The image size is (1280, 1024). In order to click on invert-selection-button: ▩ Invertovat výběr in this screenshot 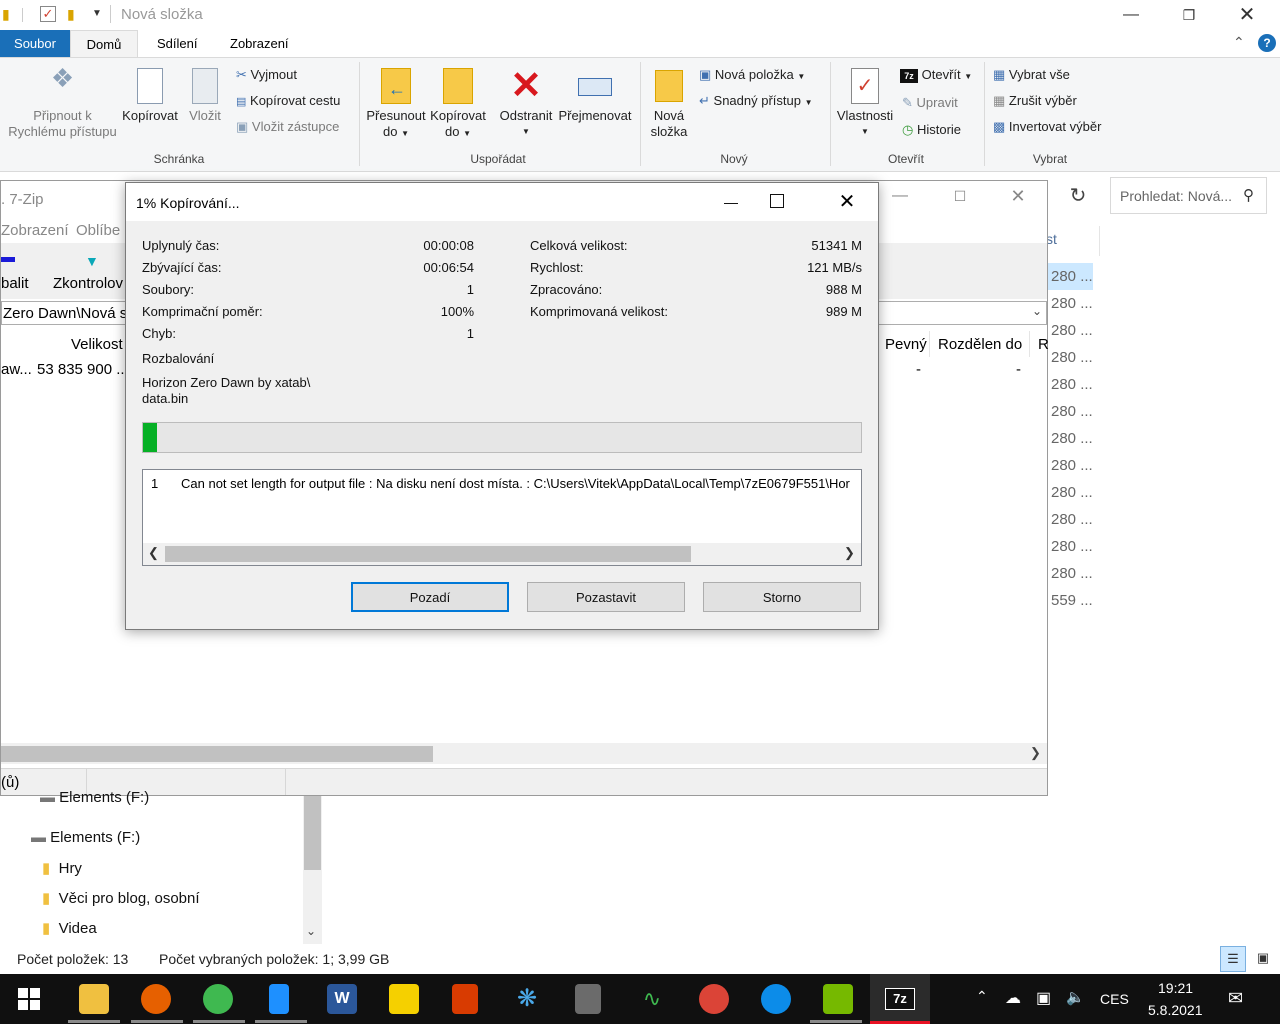, I will do `click(1047, 127)`.